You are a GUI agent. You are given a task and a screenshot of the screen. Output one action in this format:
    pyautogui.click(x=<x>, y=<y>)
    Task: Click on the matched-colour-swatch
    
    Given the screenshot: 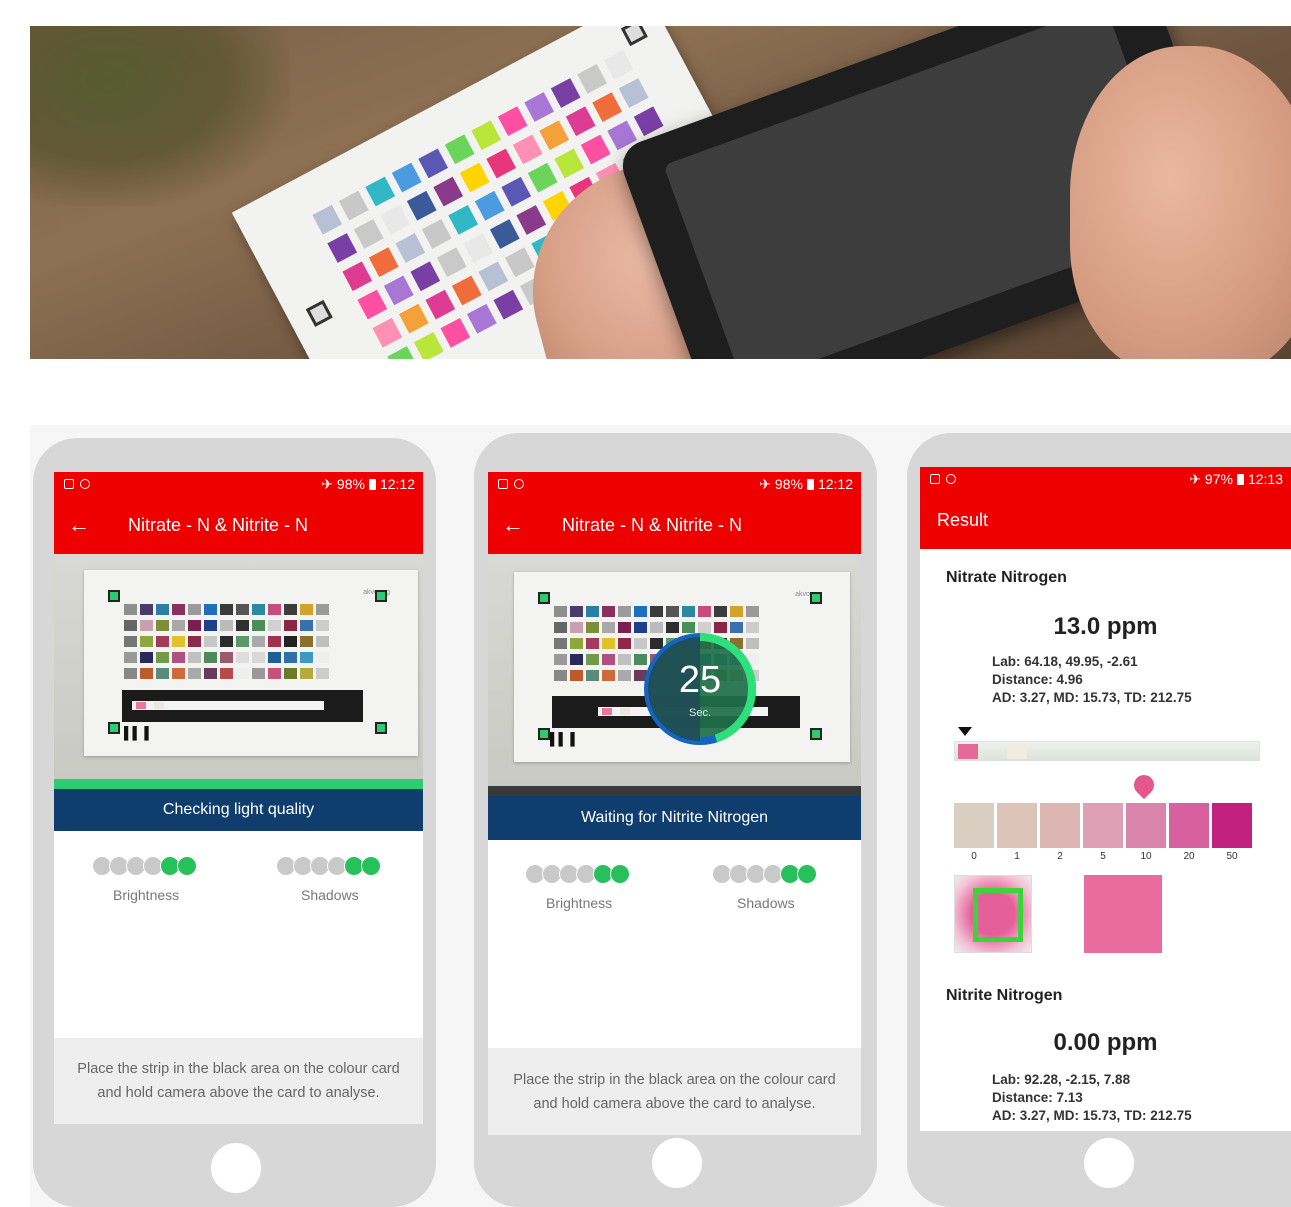 What is the action you would take?
    pyautogui.click(x=1123, y=914)
    